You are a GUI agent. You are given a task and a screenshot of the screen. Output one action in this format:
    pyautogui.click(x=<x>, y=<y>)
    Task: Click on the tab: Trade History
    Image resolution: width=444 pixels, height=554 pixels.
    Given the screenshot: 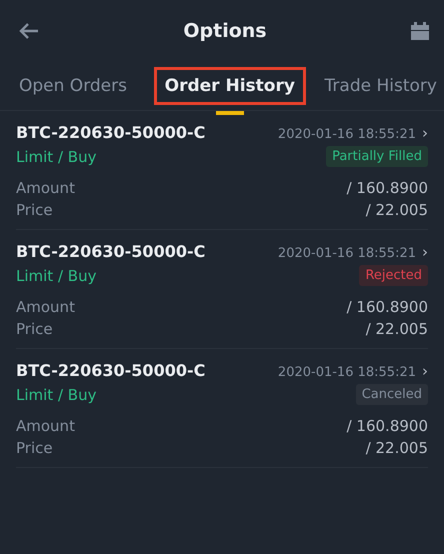 What is the action you would take?
    pyautogui.click(x=379, y=86)
    